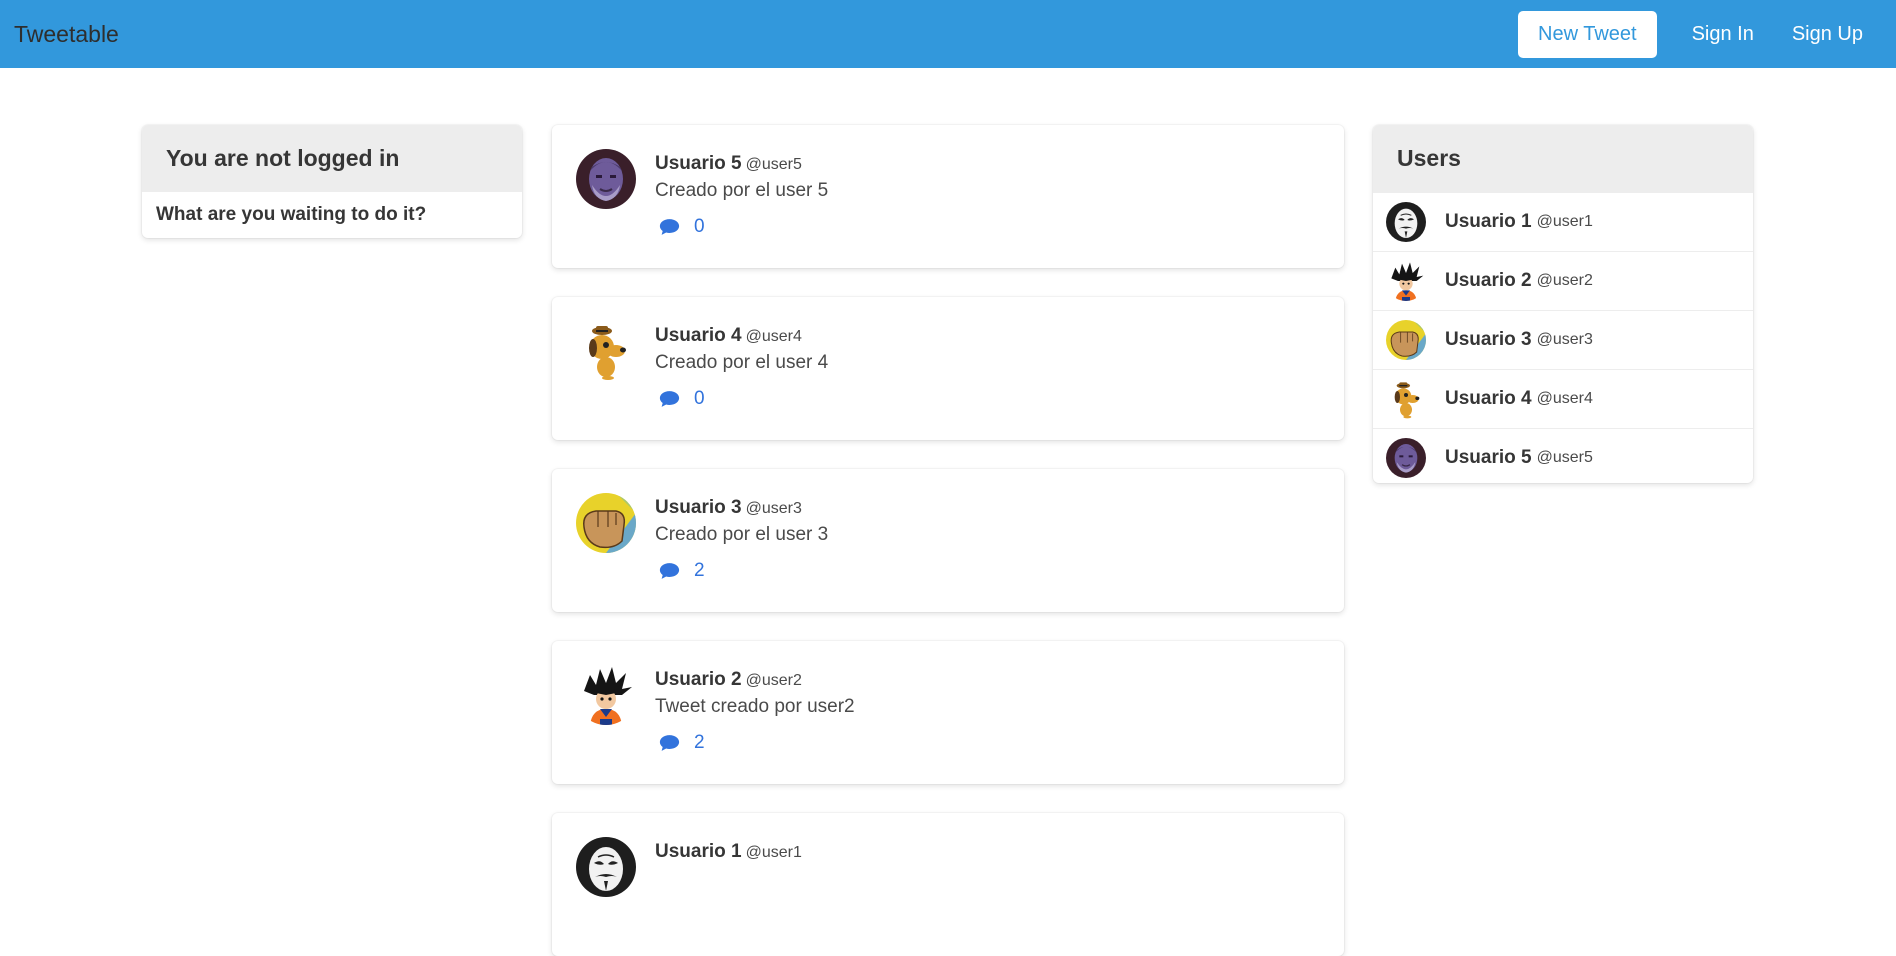 This screenshot has width=1896, height=956. What do you see at coordinates (773, 680) in the screenshot?
I see `tweet-author-handle: @user2` at bounding box center [773, 680].